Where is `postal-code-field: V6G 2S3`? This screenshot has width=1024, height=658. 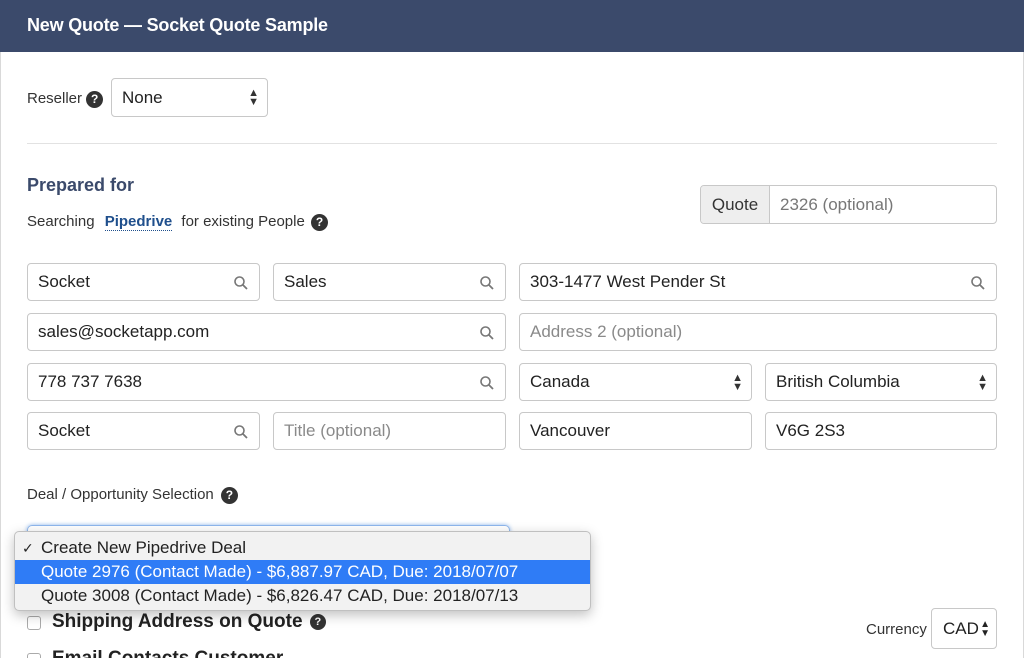 postal-code-field: V6G 2S3 is located at coordinates (881, 431).